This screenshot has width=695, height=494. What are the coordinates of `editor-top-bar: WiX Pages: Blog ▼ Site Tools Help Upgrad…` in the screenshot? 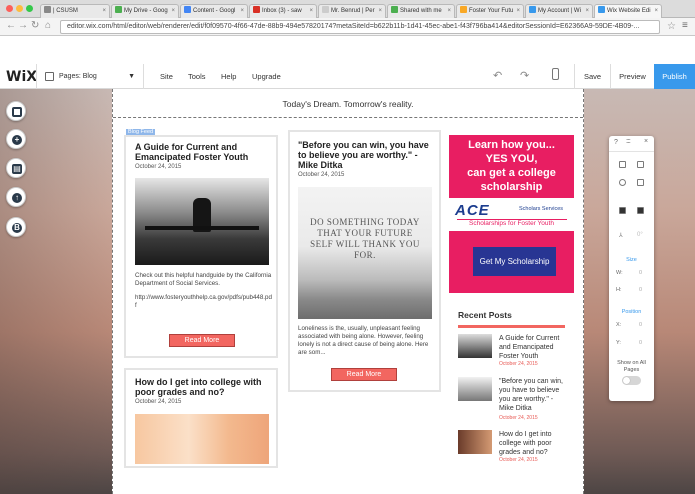 It's located at (347, 76).